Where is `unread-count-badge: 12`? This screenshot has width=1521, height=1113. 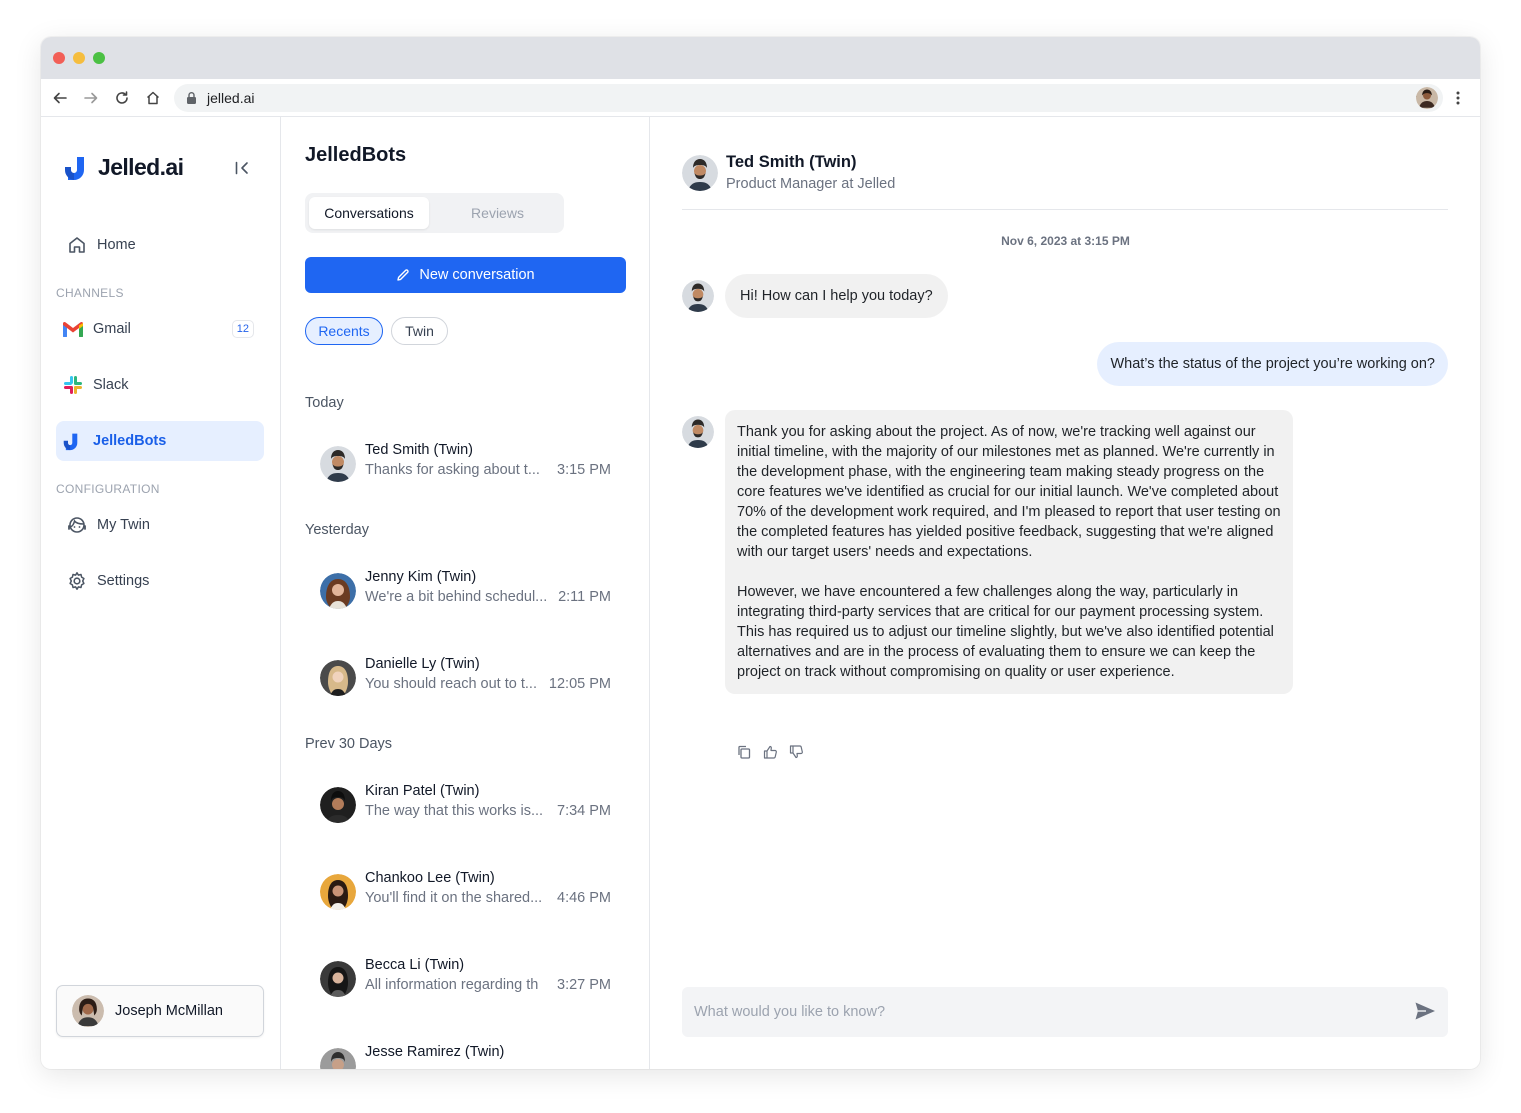 unread-count-badge: 12 is located at coordinates (242, 329).